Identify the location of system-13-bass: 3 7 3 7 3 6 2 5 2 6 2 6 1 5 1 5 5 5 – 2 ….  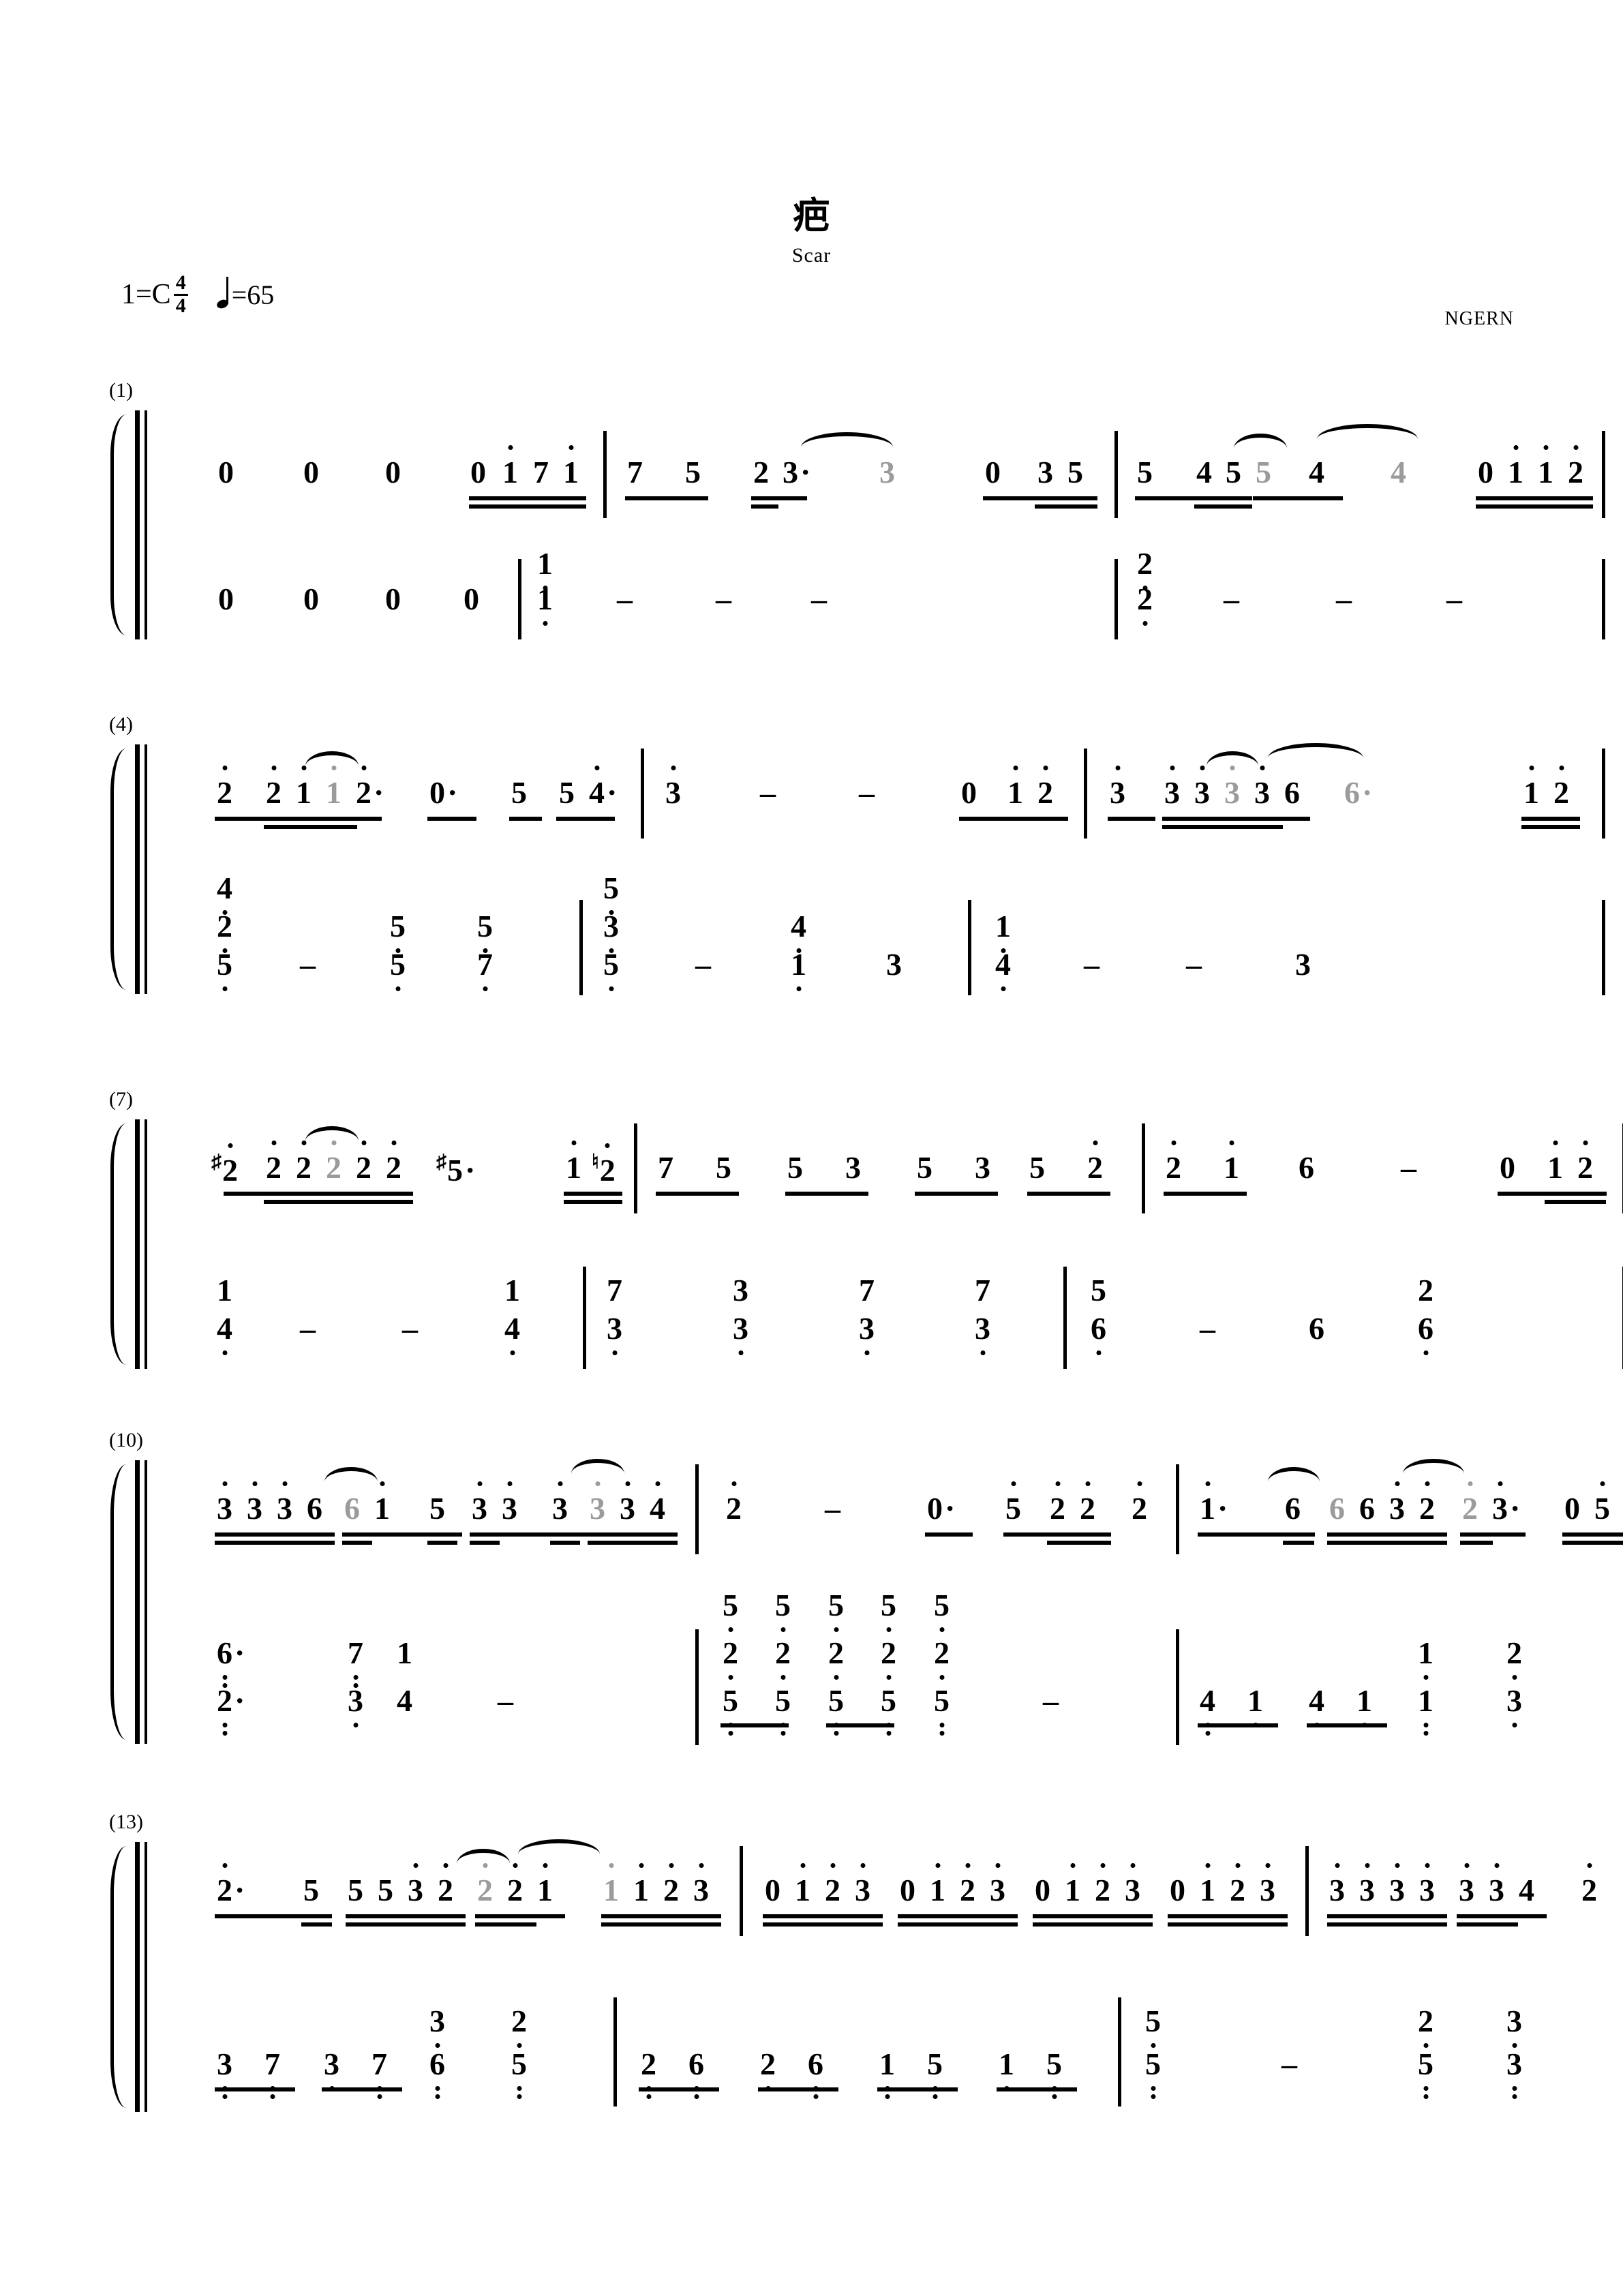
(849, 2042).